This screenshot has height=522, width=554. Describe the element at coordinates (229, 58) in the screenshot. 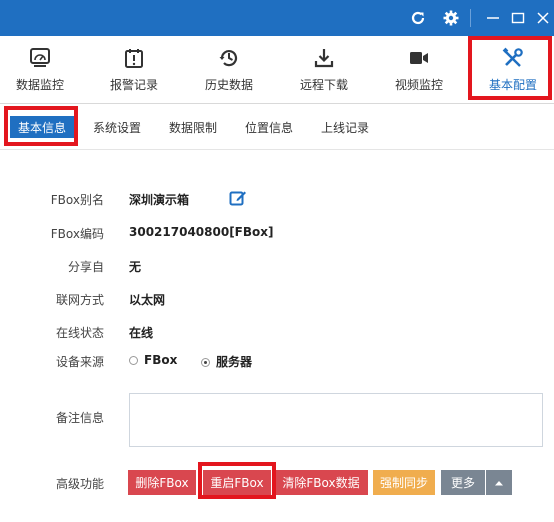

I see `history-icon` at that location.